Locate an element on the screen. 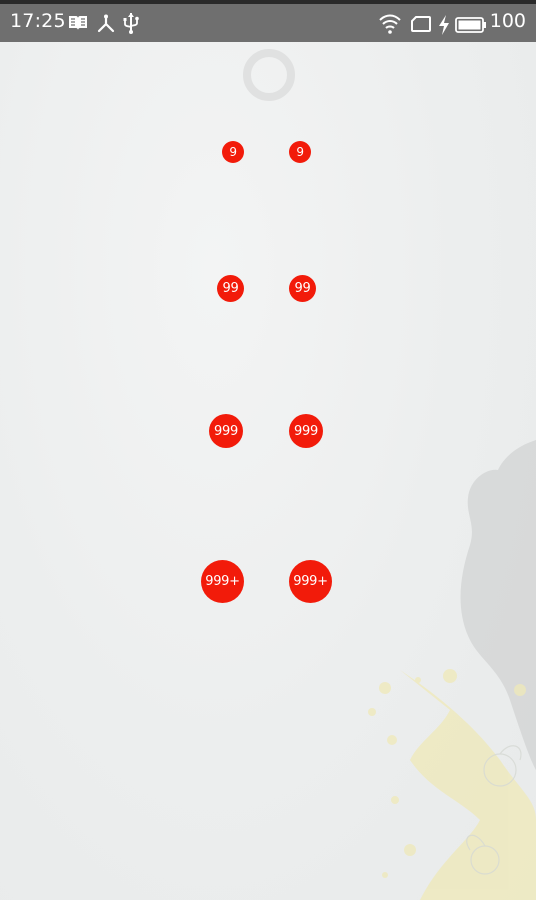  share-icon is located at coordinates (106, 23).